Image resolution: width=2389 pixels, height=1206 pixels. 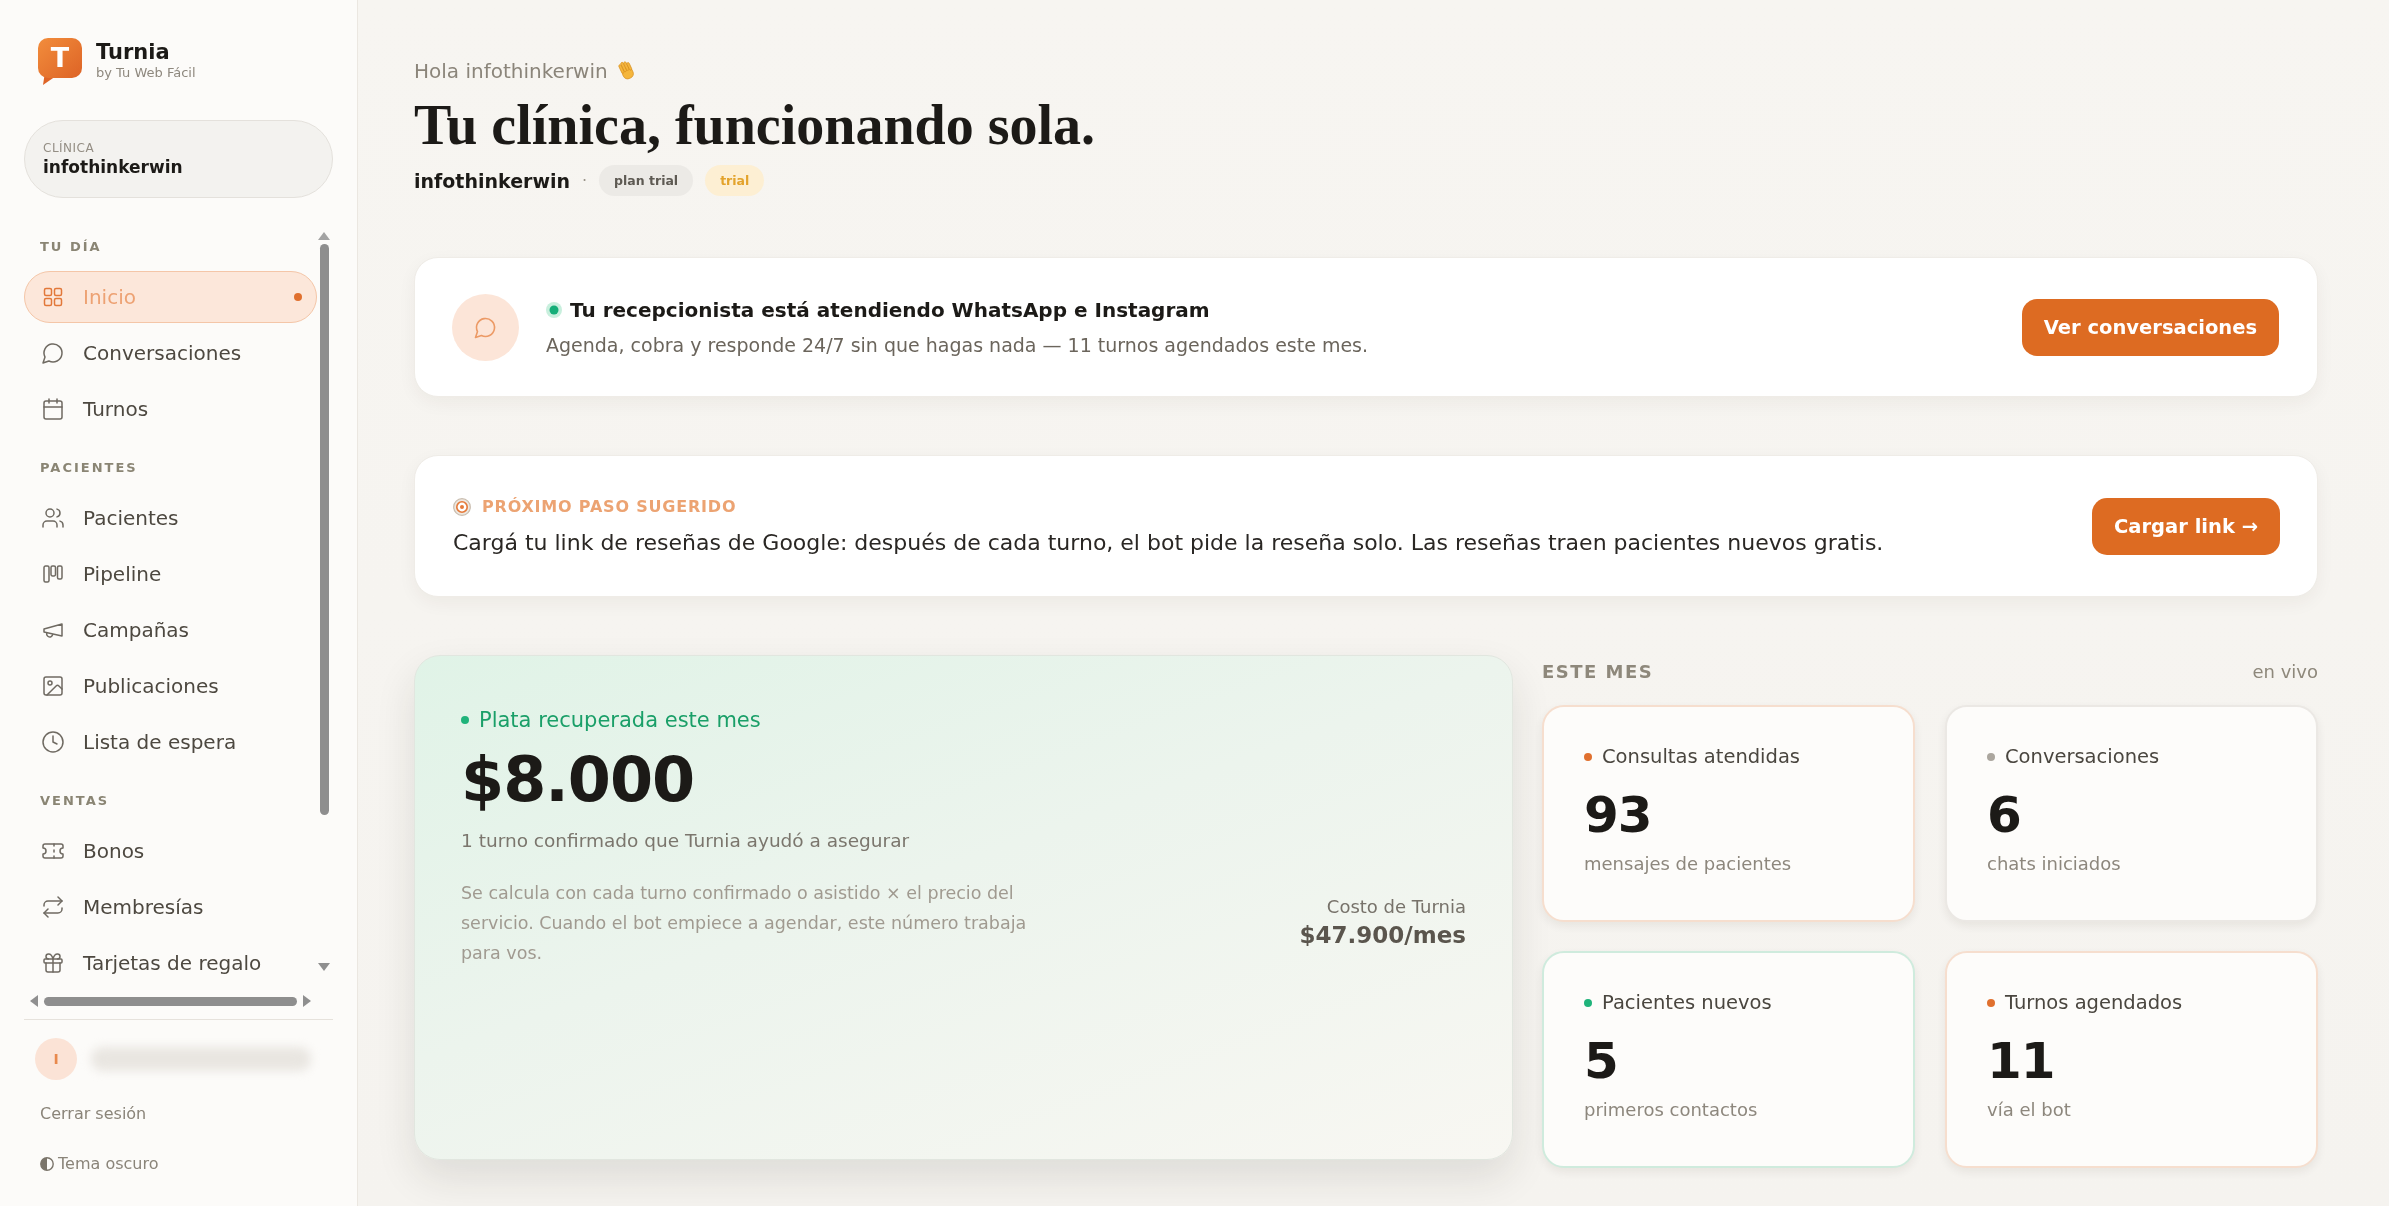 What do you see at coordinates (71, 247) in the screenshot?
I see `nav-section-title: TU DÍA` at bounding box center [71, 247].